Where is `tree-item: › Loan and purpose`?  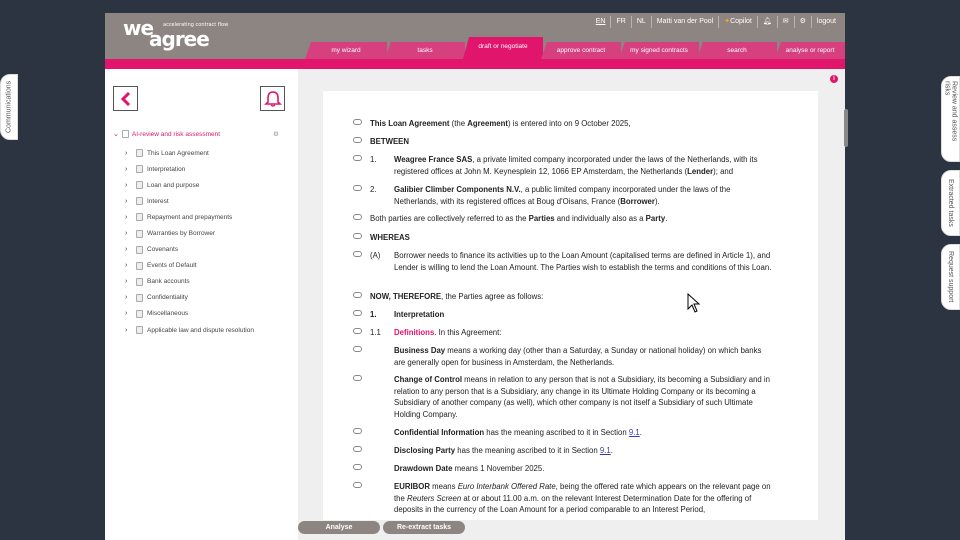
tree-item: › Loan and purpose is located at coordinates (196, 185).